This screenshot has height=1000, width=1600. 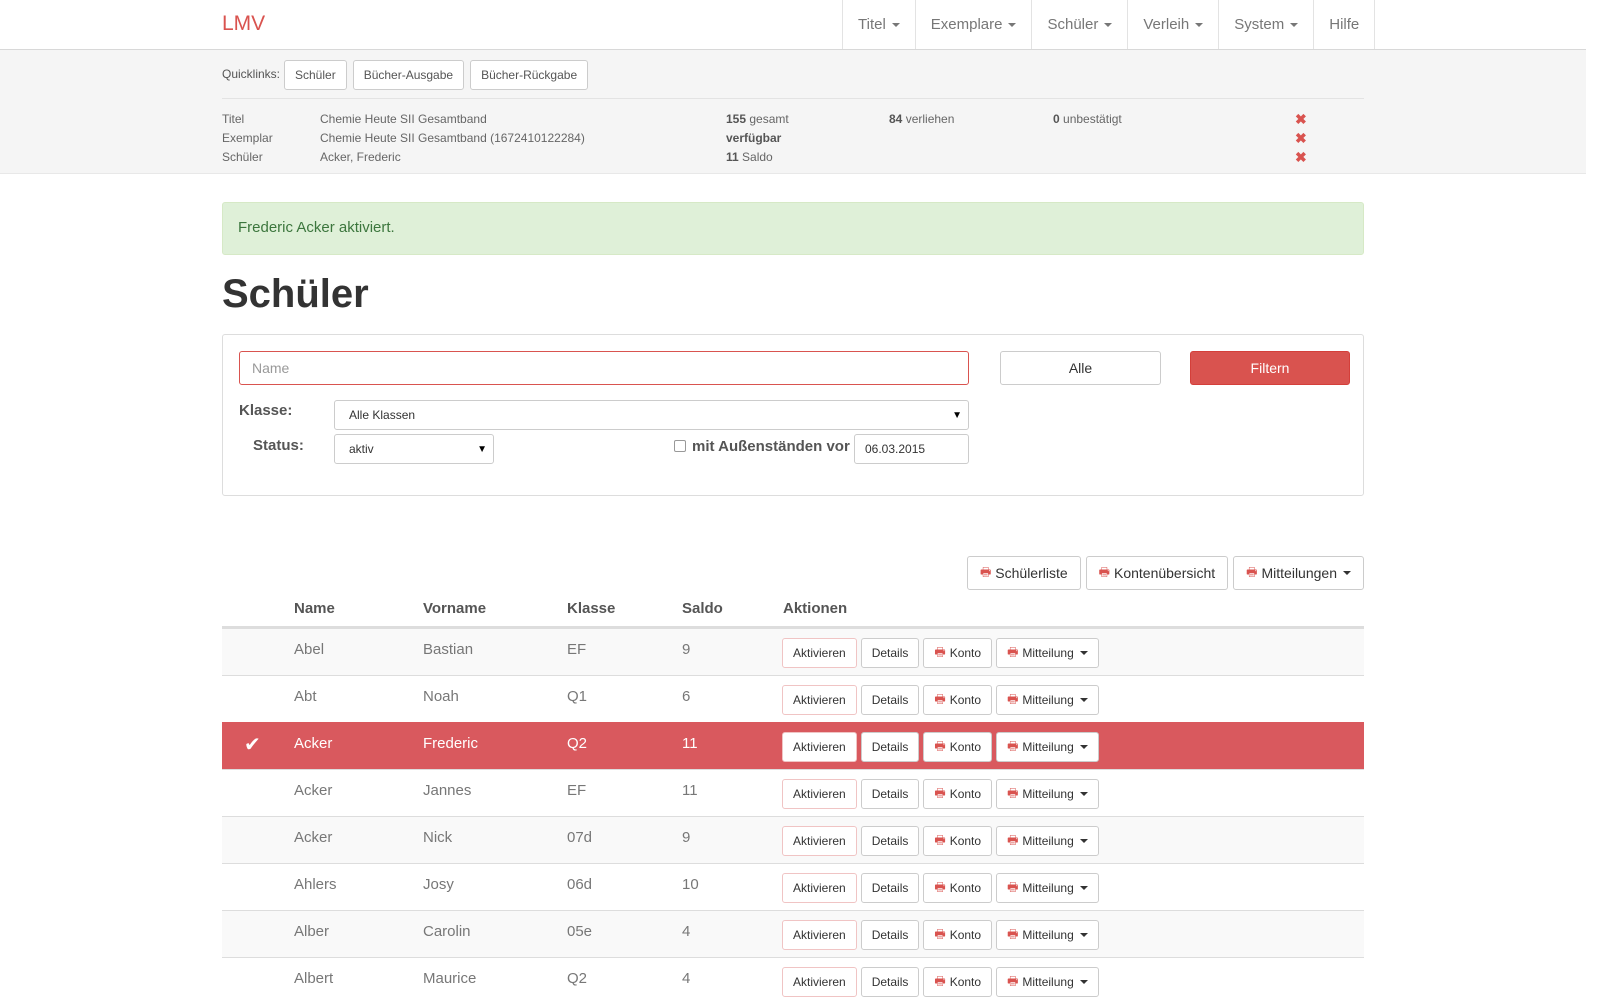 What do you see at coordinates (438, 884) in the screenshot?
I see `cell-vorname: Josy` at bounding box center [438, 884].